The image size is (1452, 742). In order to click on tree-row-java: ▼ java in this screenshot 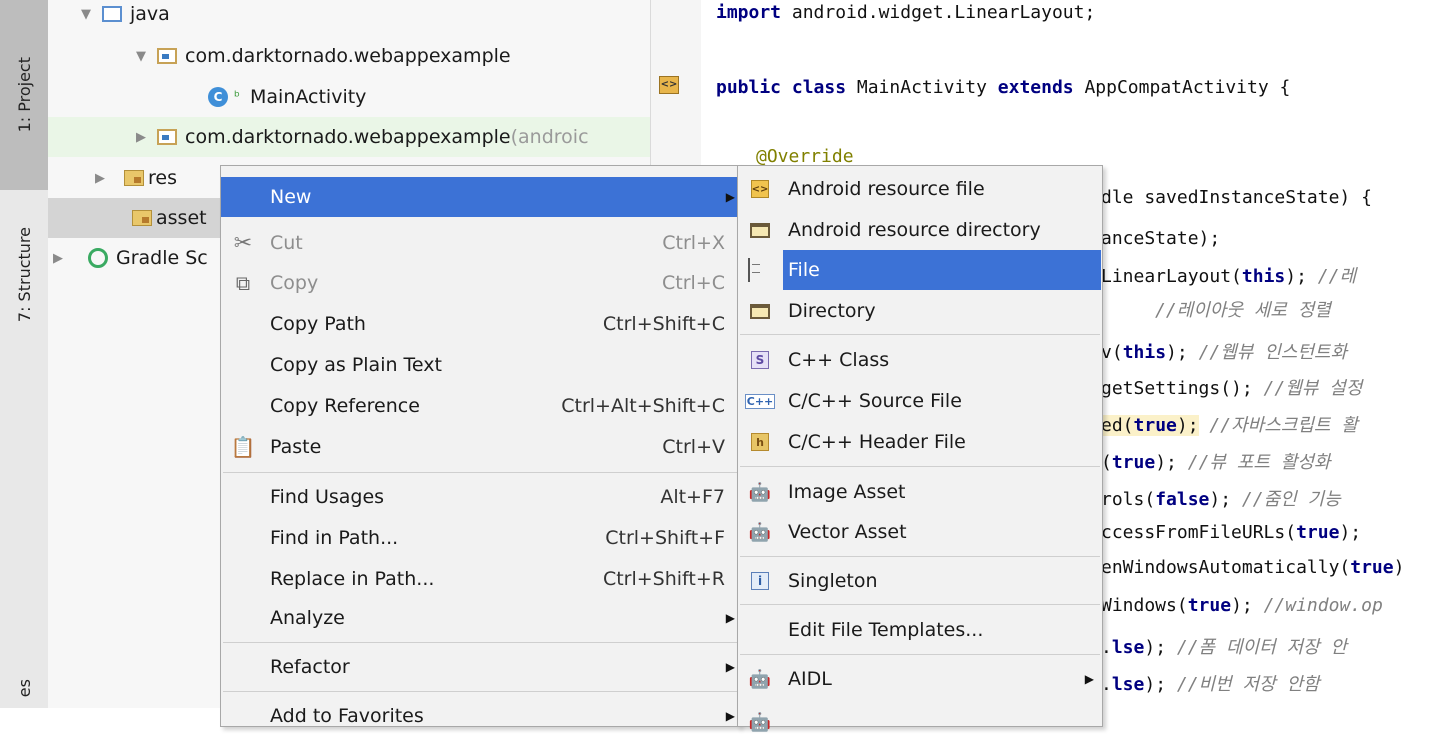, I will do `click(349, 17)`.